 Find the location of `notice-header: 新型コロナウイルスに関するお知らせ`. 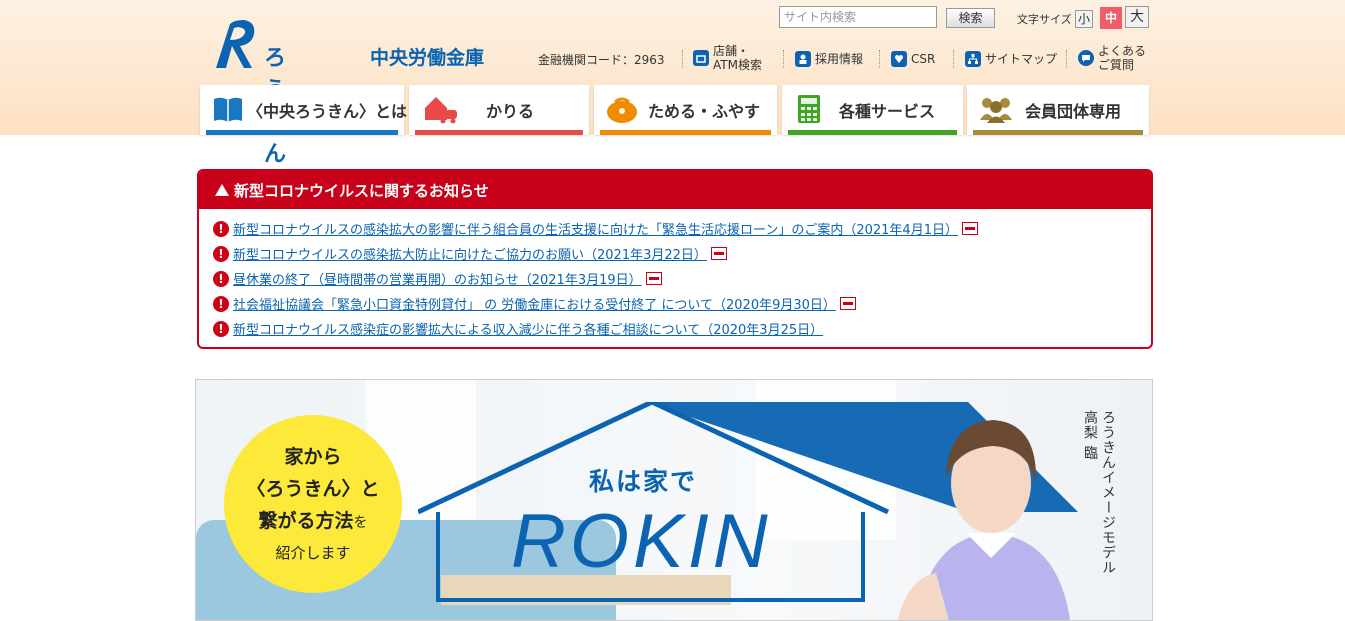

notice-header: 新型コロナウイルスに関するお知らせ is located at coordinates (675, 190).